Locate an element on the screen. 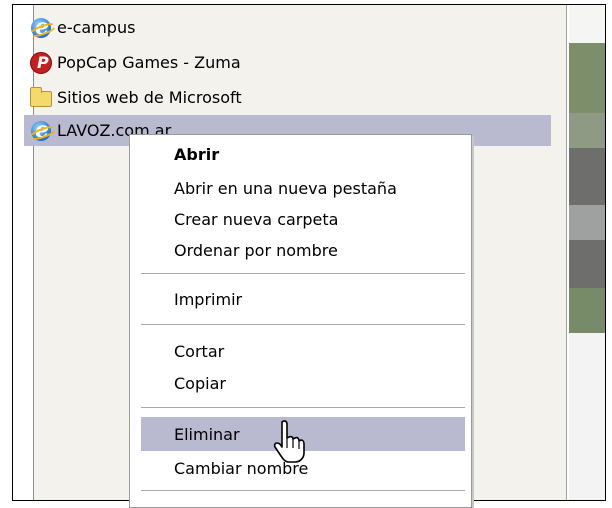  menu-item-cortar: Cortar is located at coordinates (300, 351).